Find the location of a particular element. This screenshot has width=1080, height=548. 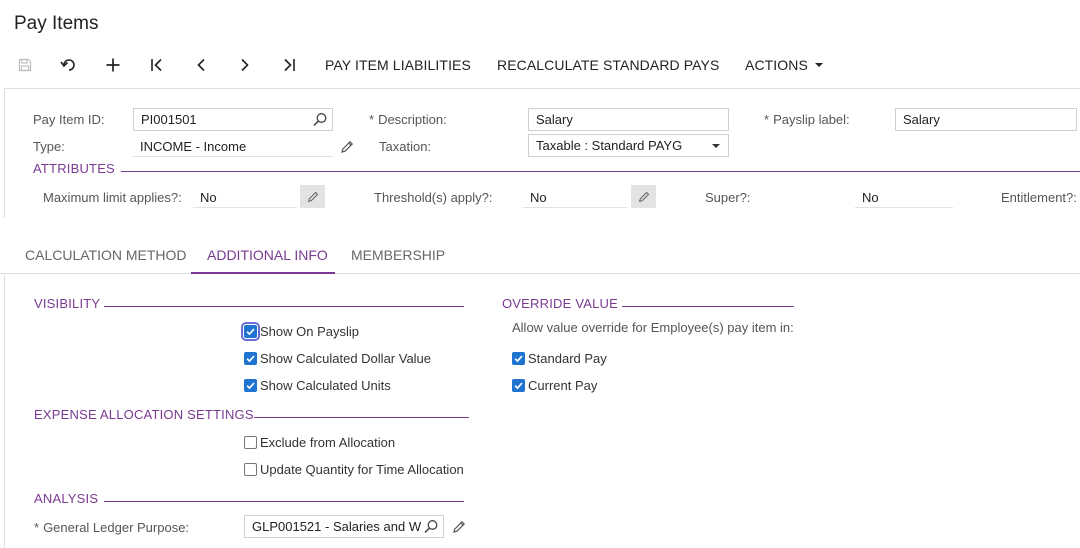

gl-purpose-input: GLP001521 - Salaries and W is located at coordinates (344, 526).